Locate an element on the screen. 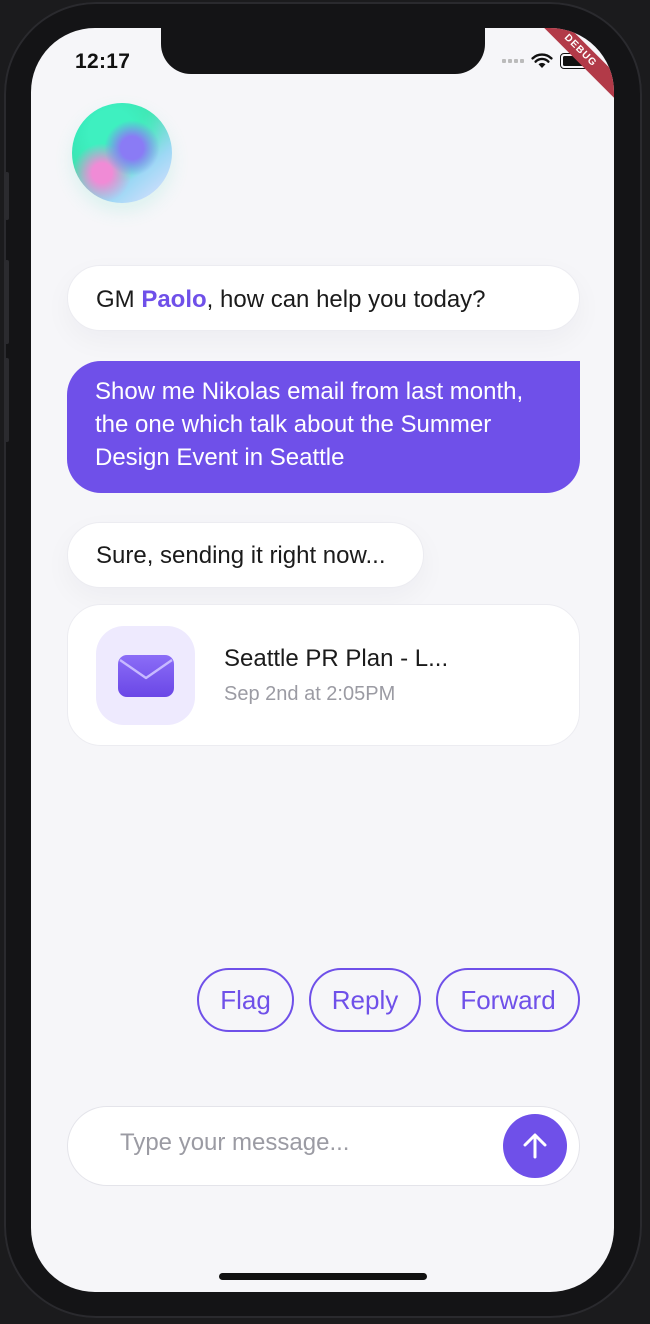 The width and height of the screenshot is (650, 1324). notch is located at coordinates (323, 51).